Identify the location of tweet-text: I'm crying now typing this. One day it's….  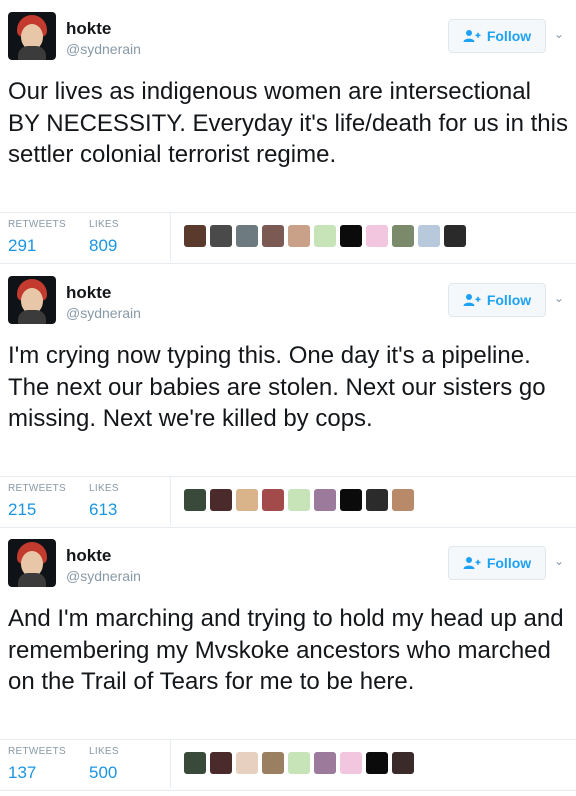
(277, 387).